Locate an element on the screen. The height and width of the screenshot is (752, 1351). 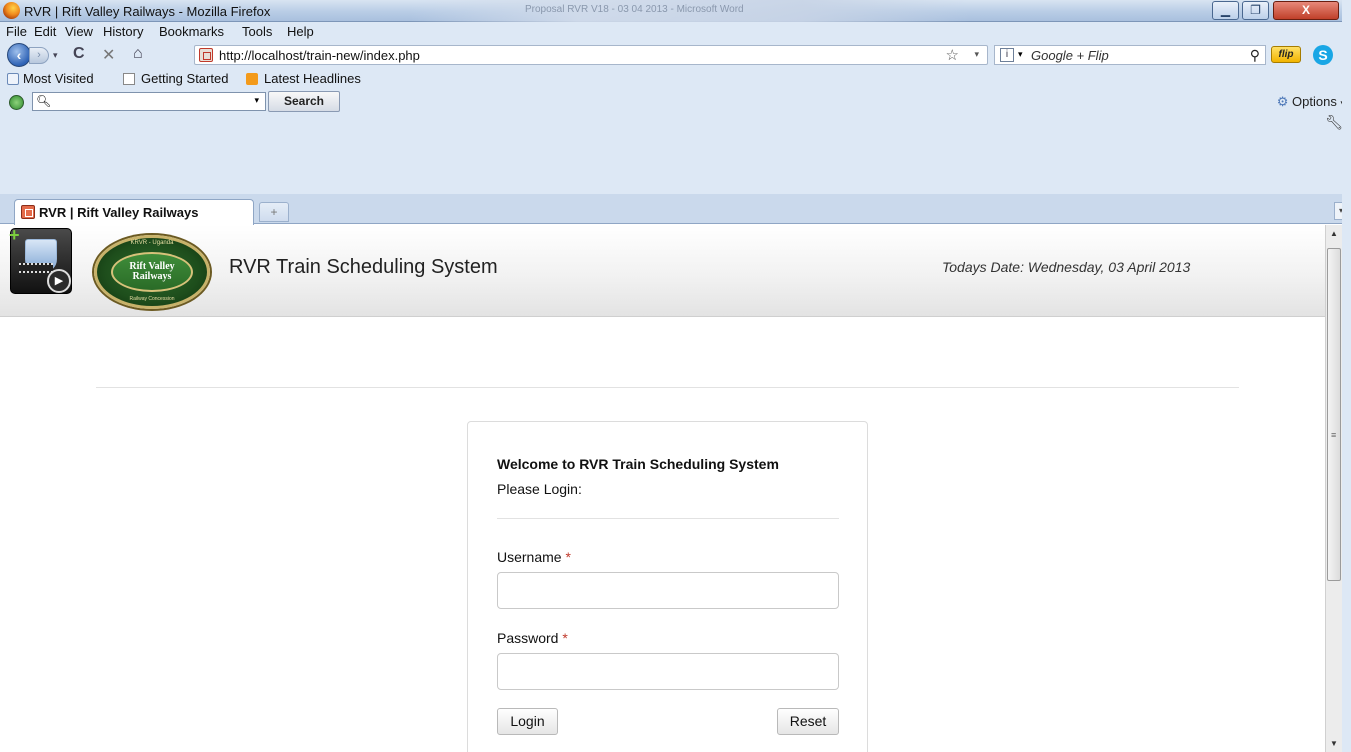
options-label: Options is located at coordinates (1314, 101).